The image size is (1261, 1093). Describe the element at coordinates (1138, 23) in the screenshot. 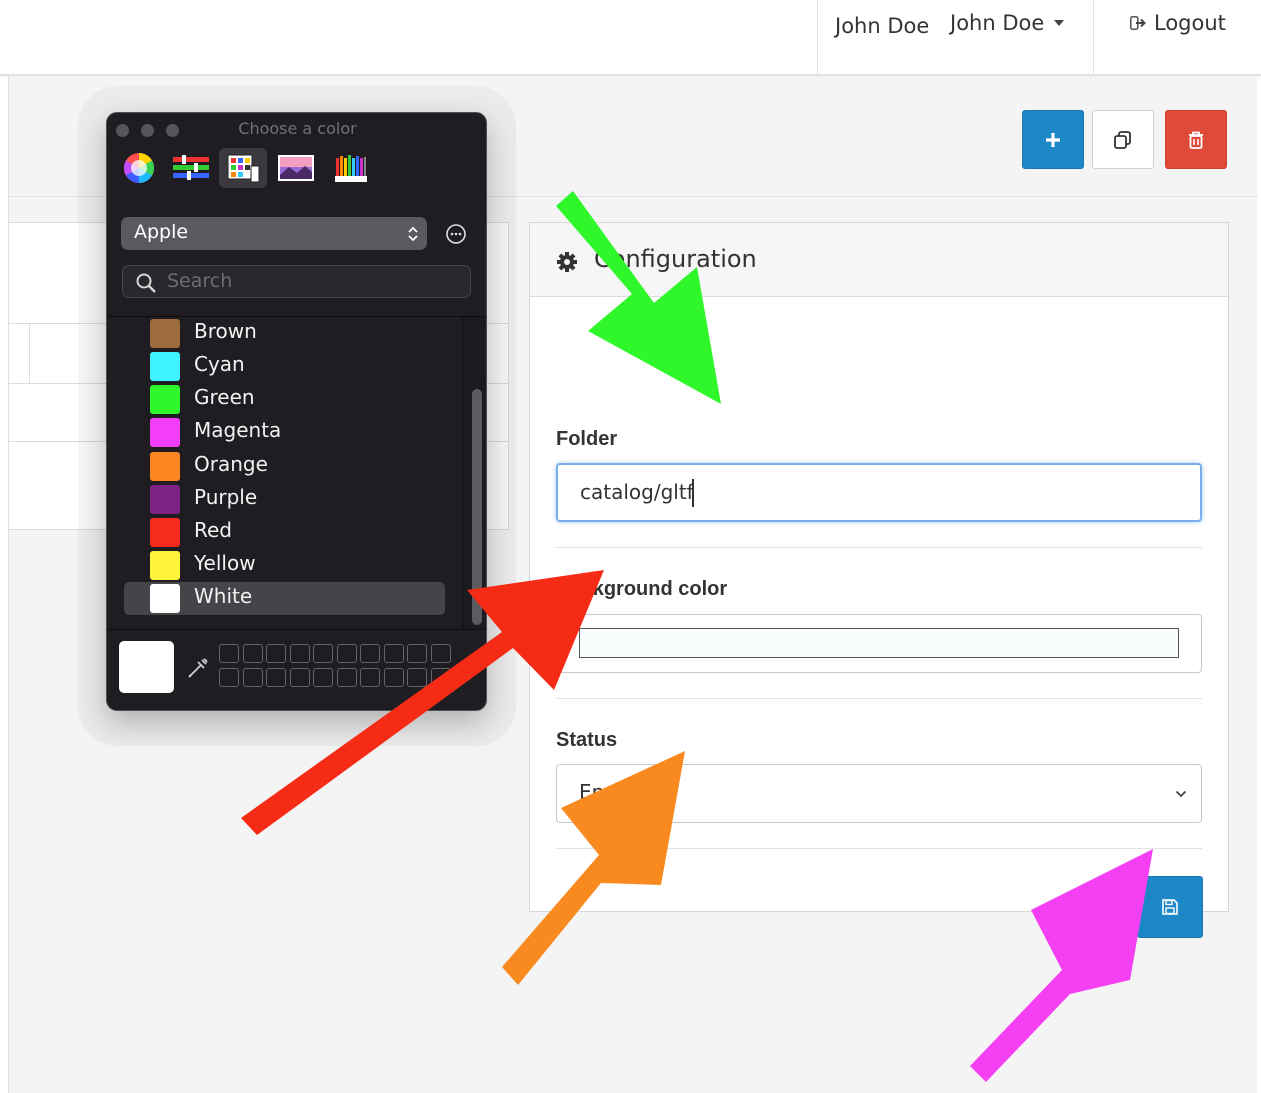

I see `sign-out-icon` at that location.